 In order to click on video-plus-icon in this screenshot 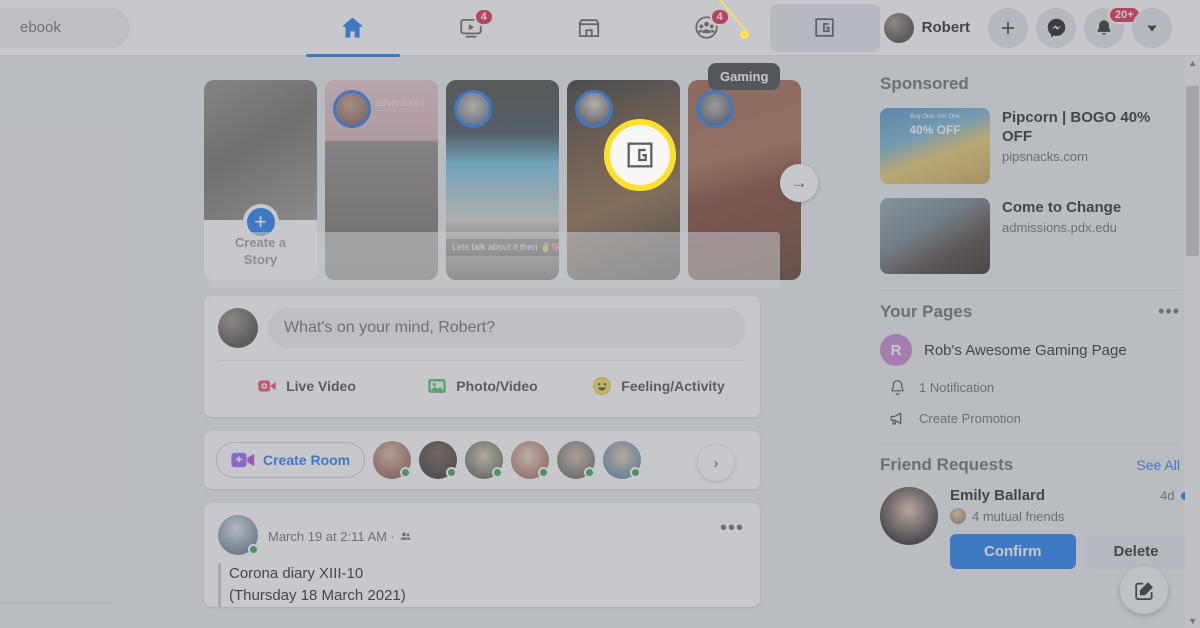, I will do `click(243, 460)`.